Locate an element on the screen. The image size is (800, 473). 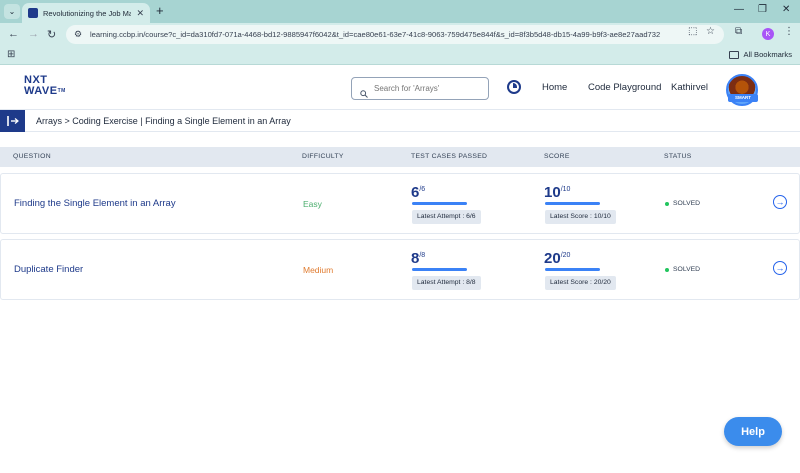
new-tab-button: + is located at coordinates (160, 10).